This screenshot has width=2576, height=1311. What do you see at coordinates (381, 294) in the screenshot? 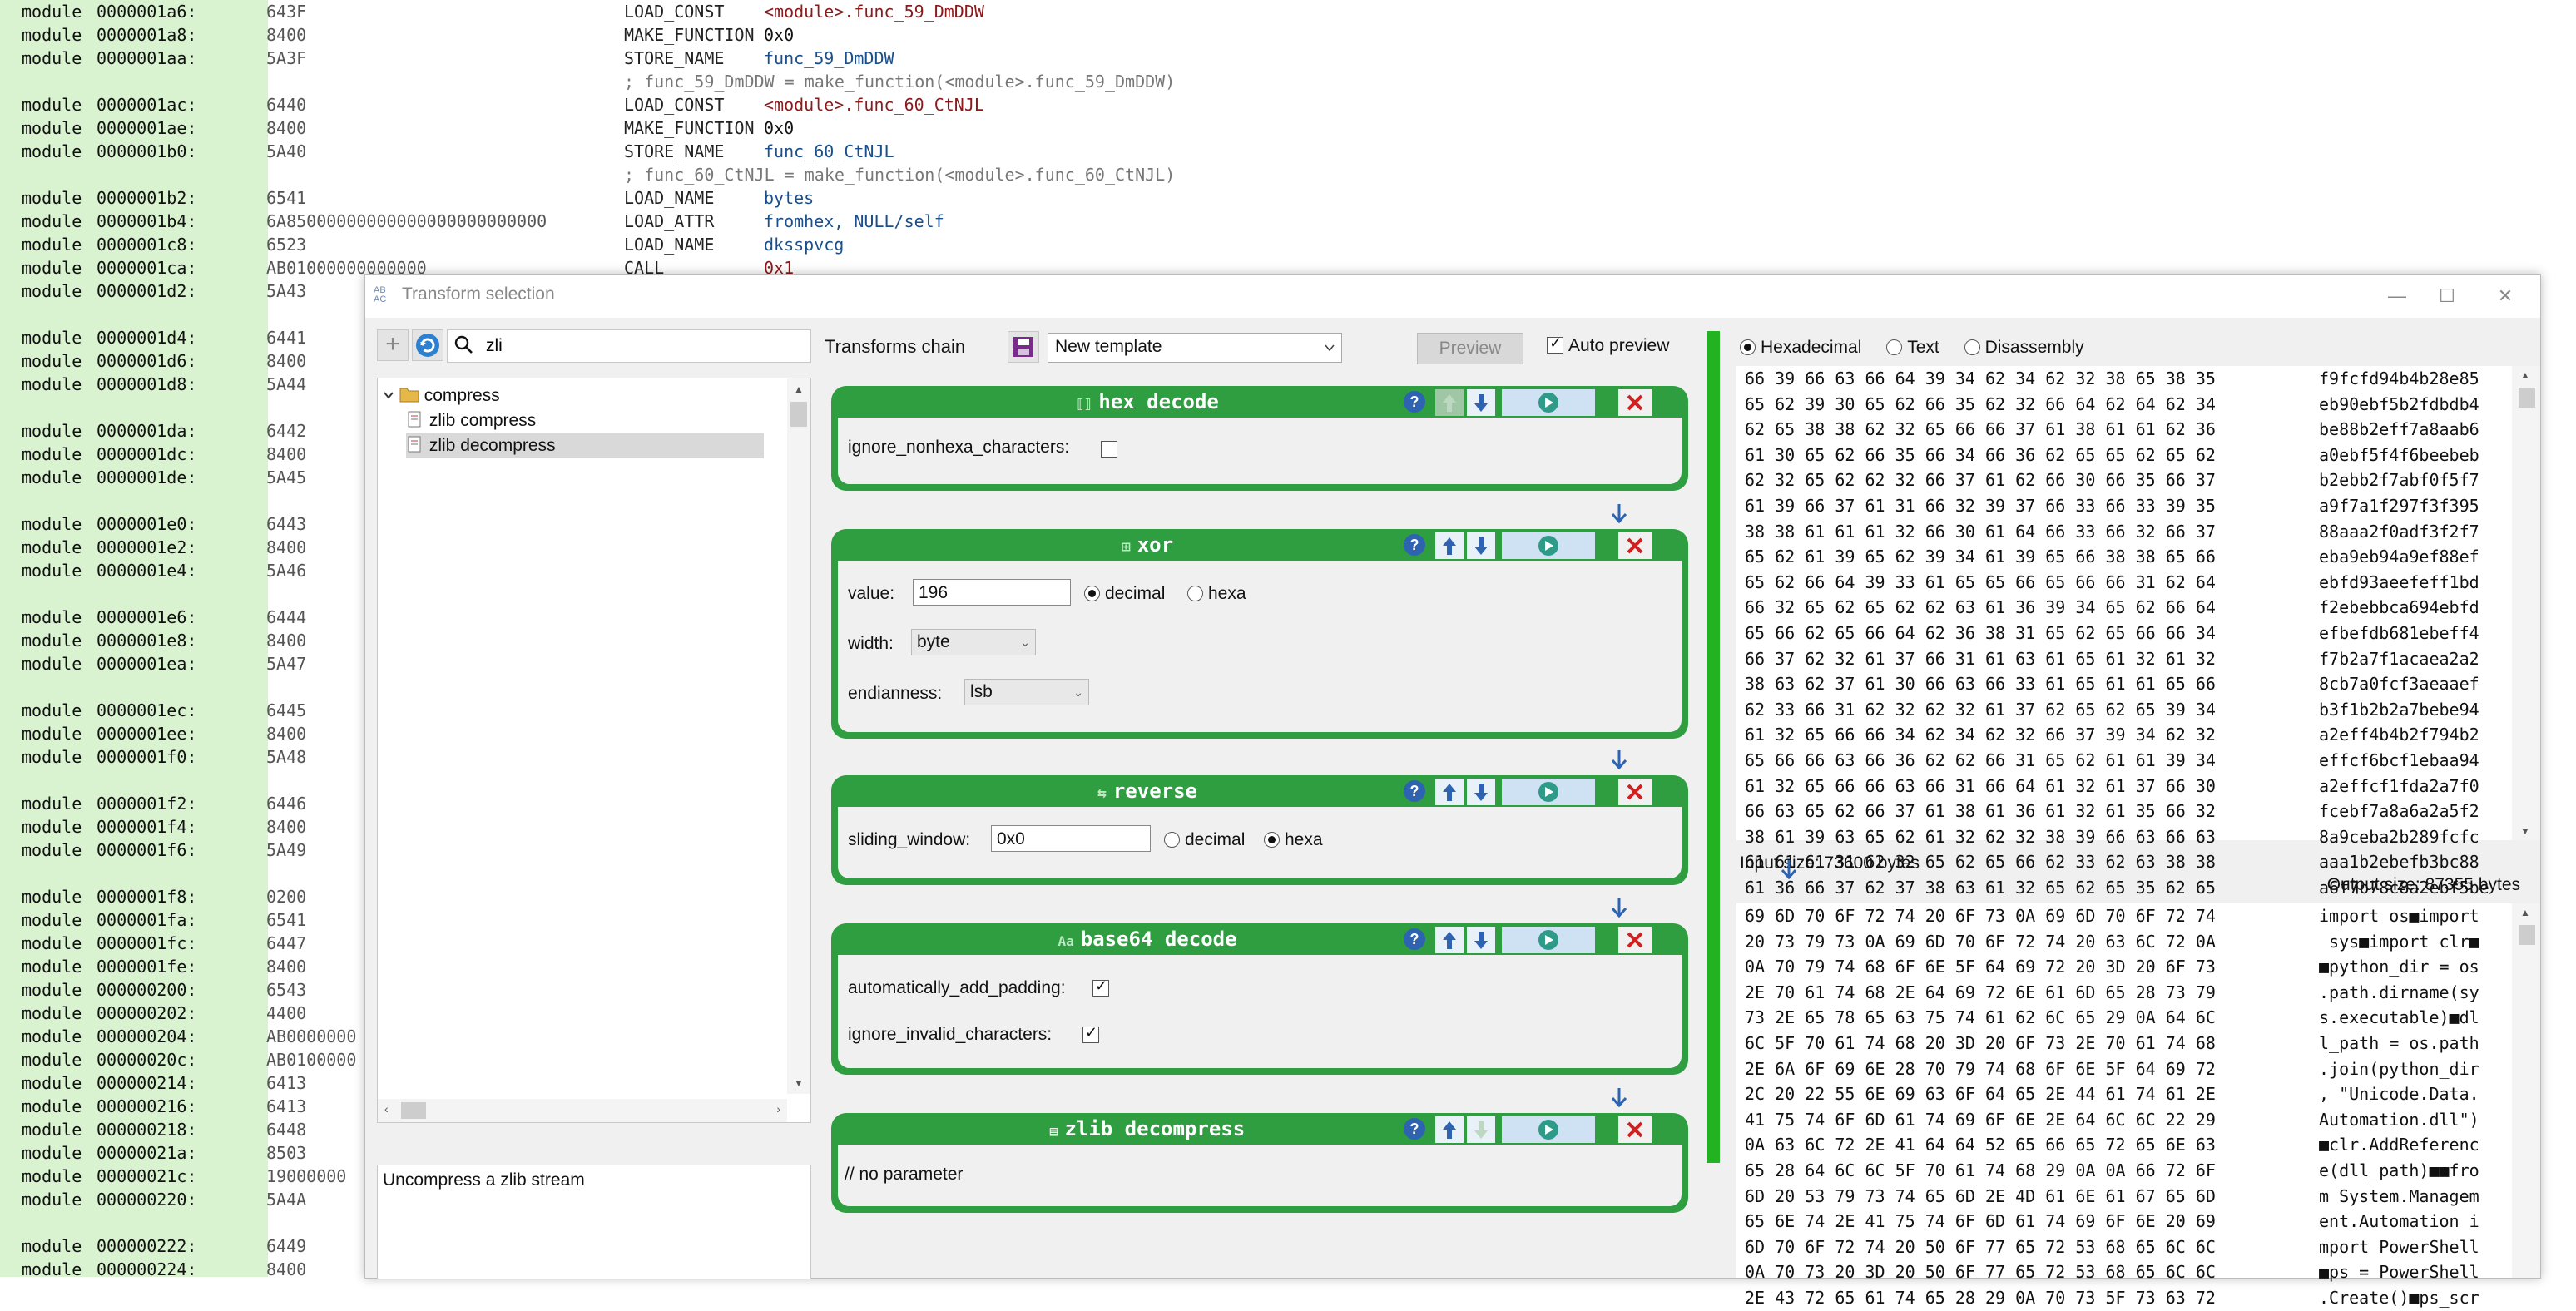
I see `transform-app-icon: AB AC` at bounding box center [381, 294].